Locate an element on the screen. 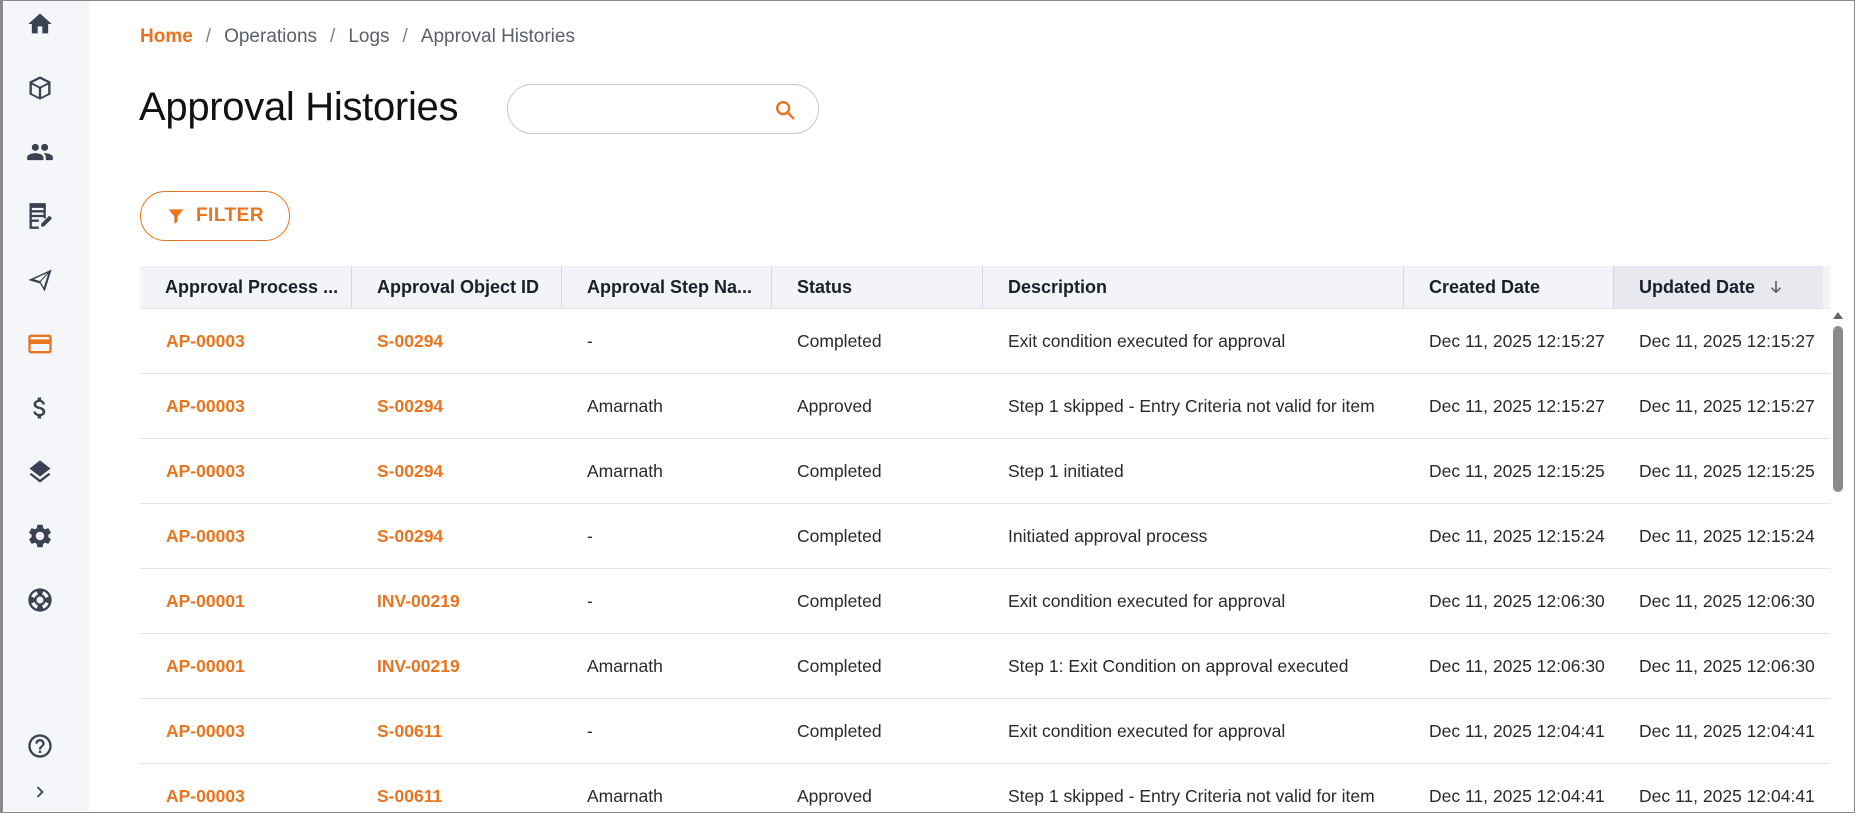 The width and height of the screenshot is (1855, 813). cell-updated-date: Dec 11, 2025 12:15:25 is located at coordinates (1727, 470).